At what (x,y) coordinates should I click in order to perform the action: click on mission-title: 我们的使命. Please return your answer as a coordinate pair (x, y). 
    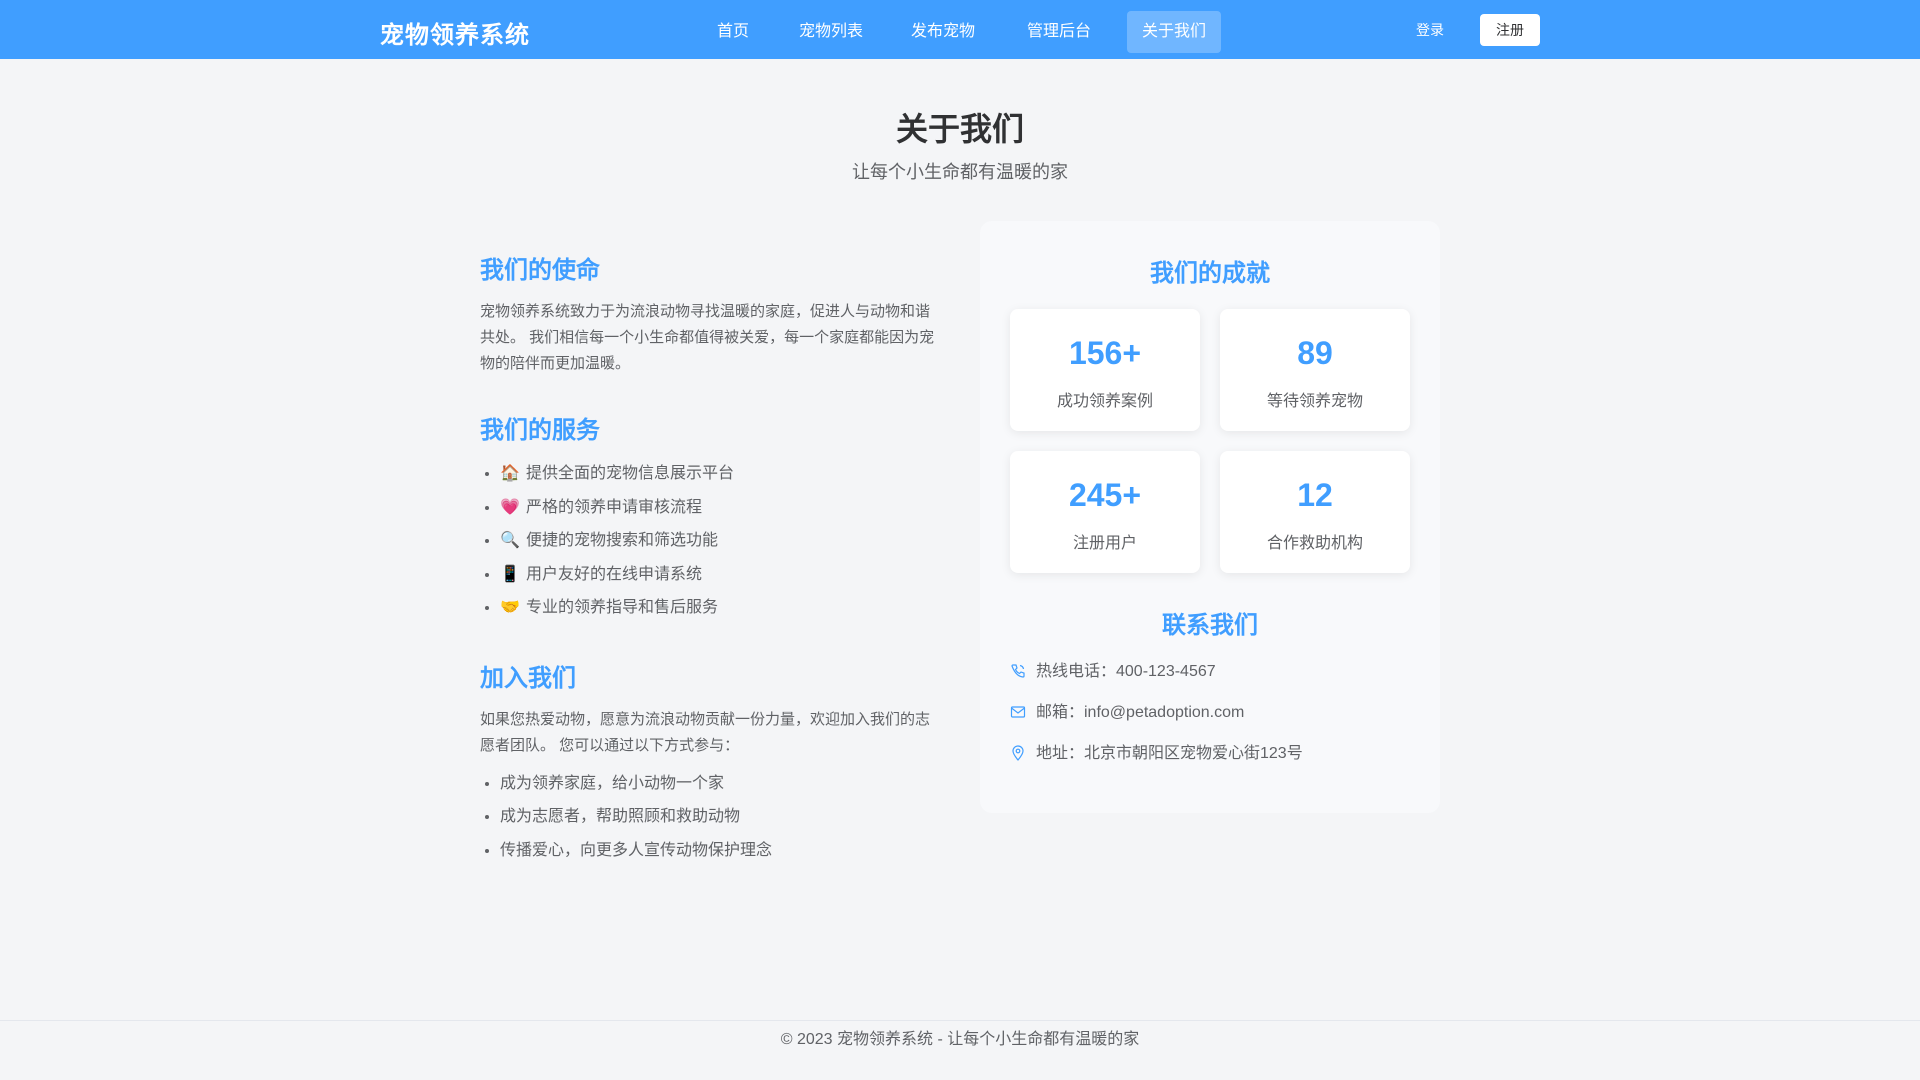
    Looking at the image, I should click on (540, 270).